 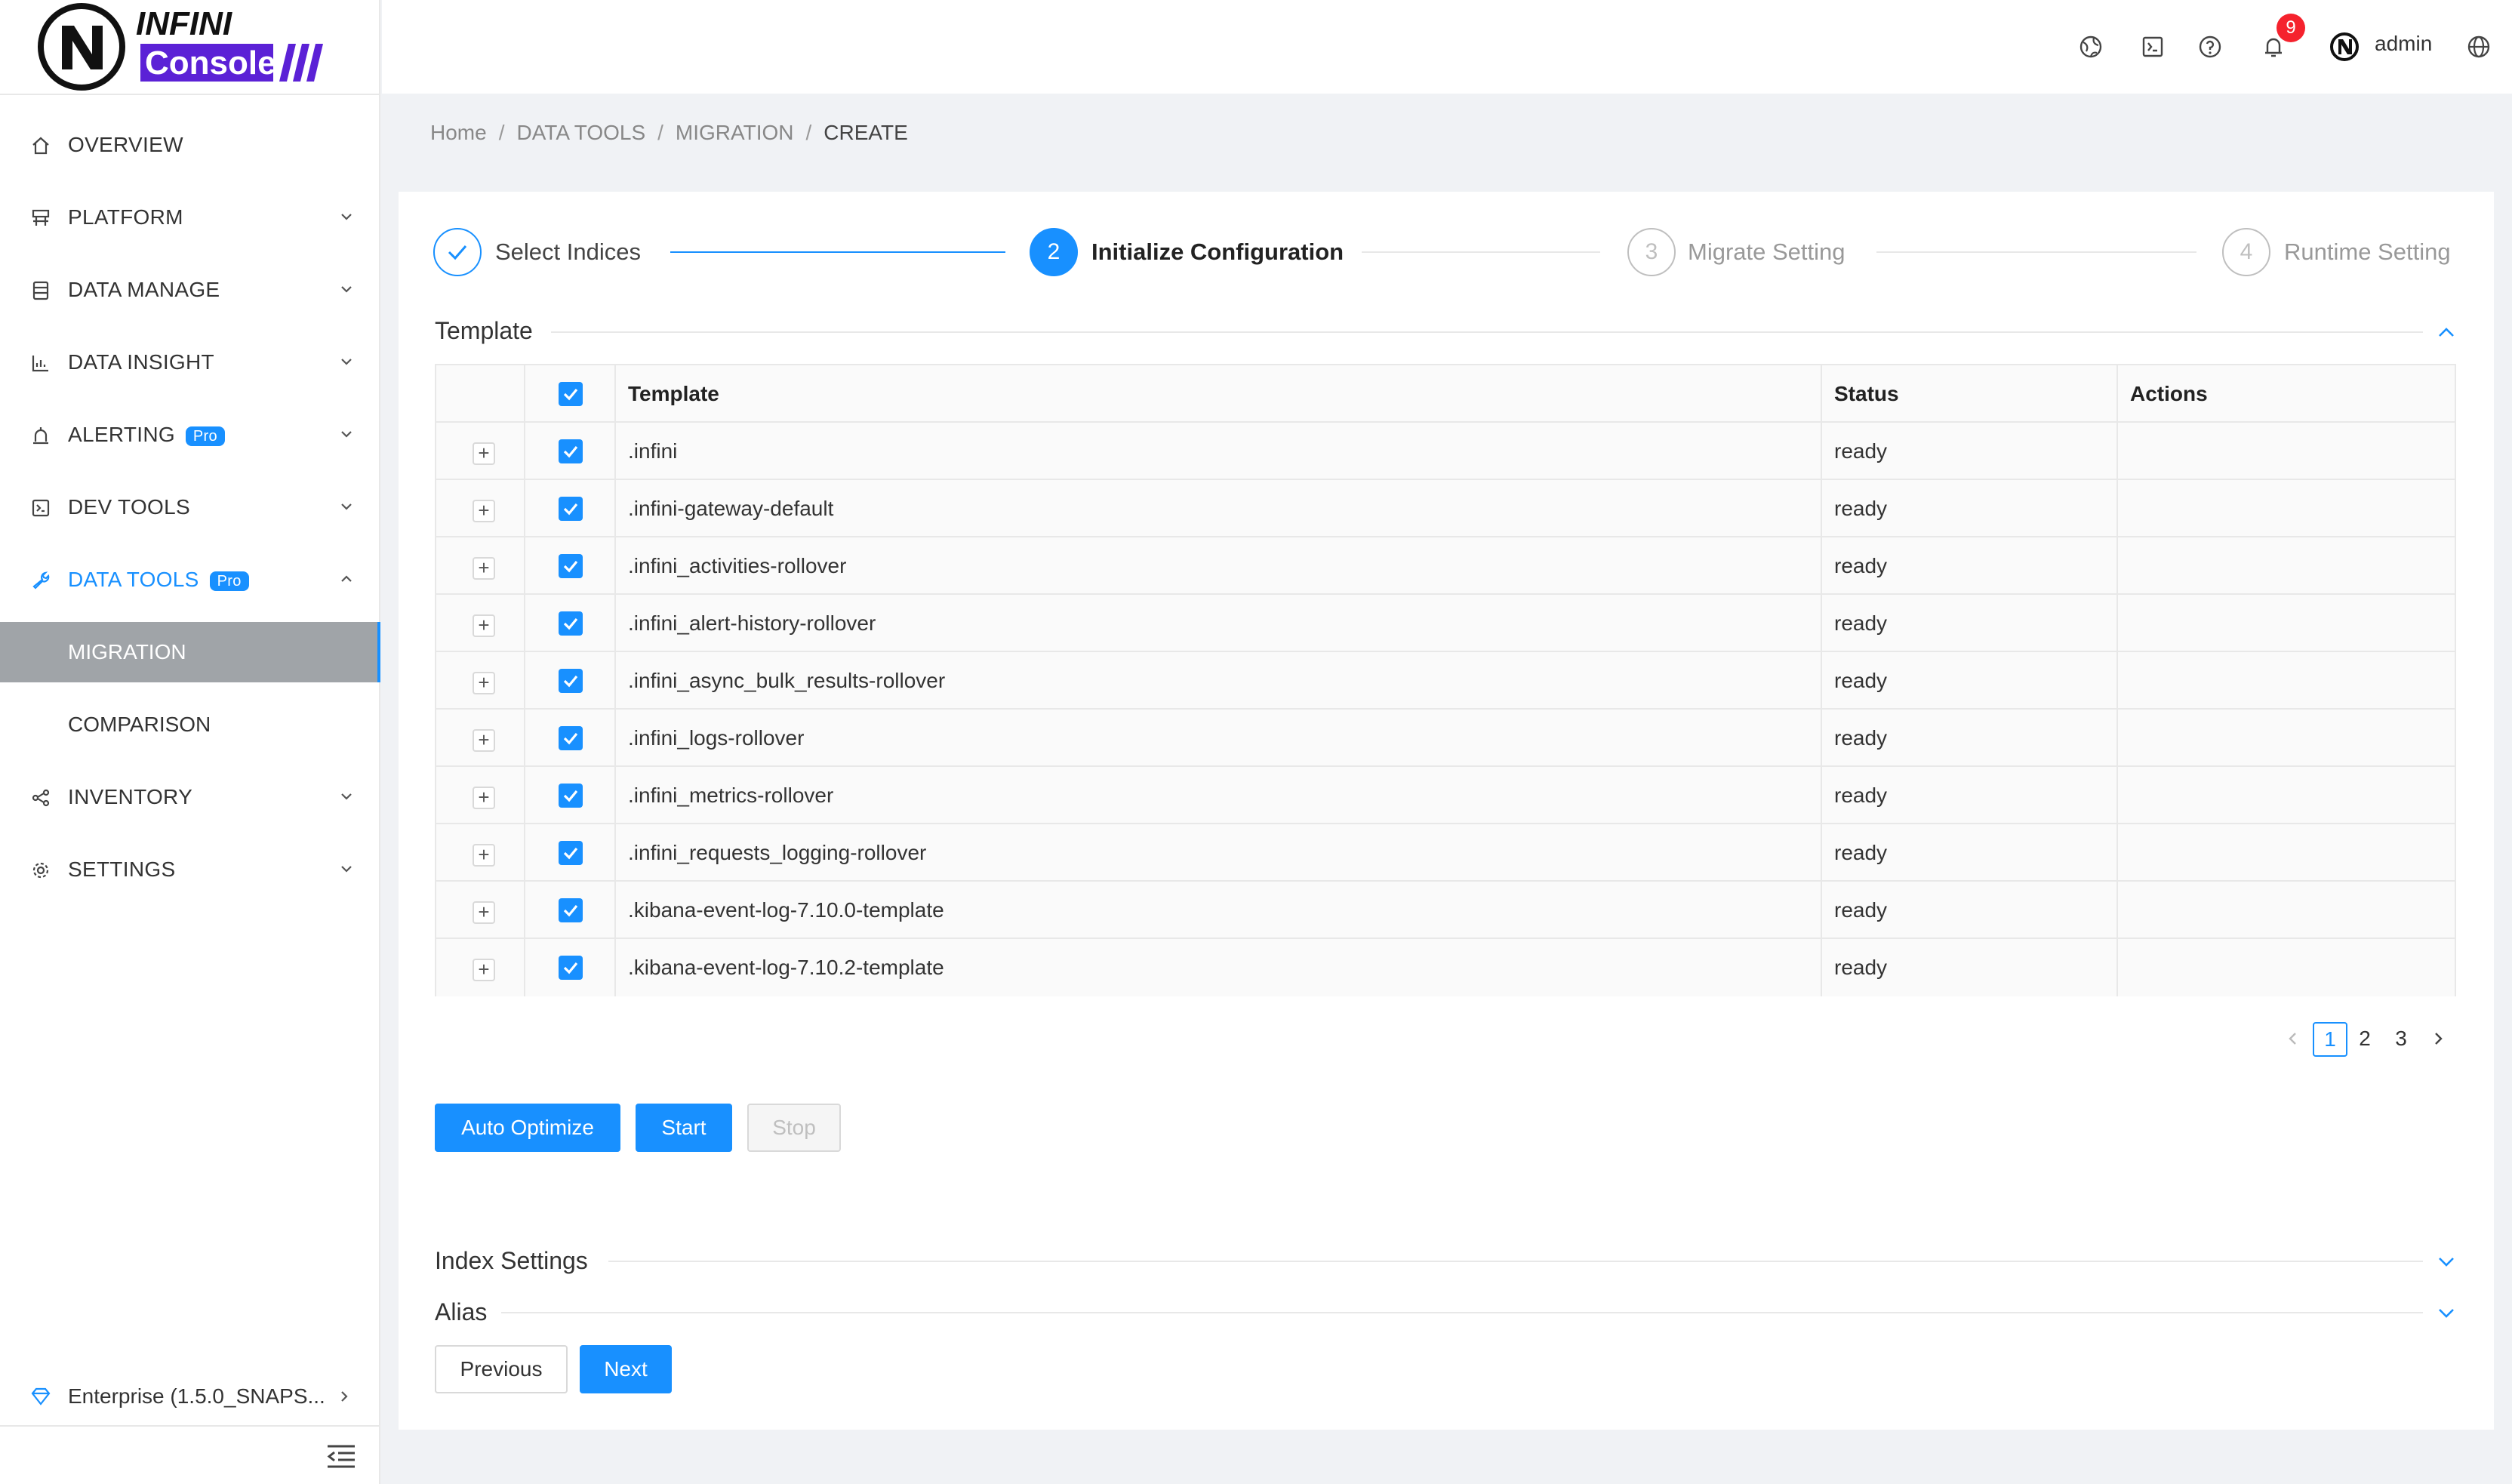 What do you see at coordinates (344, 1396) in the screenshot?
I see `chevron-right-icon` at bounding box center [344, 1396].